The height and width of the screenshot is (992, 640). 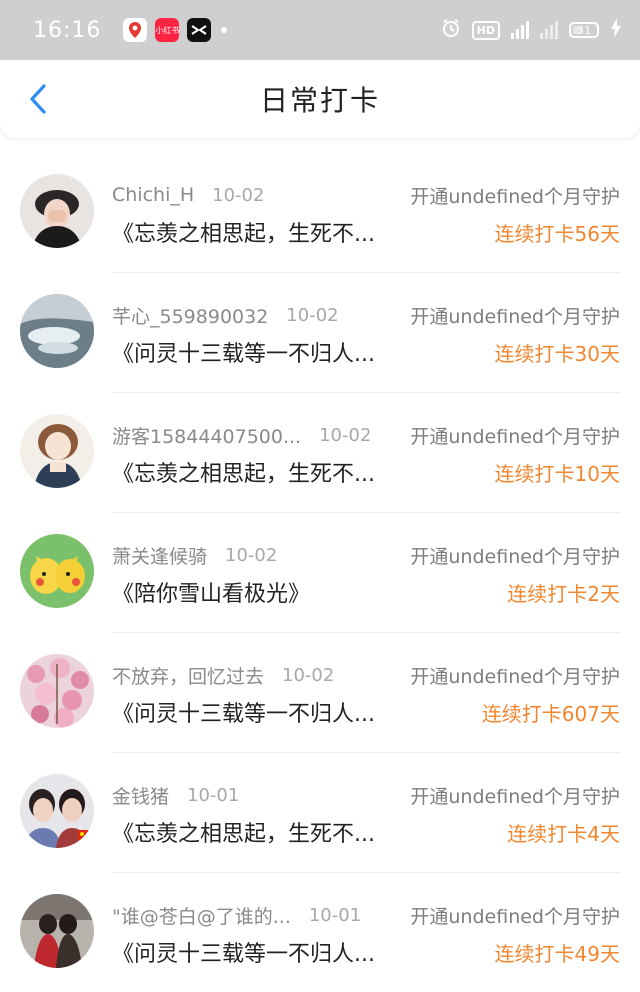 I want to click on hd-voice-icon: HD, so click(x=485, y=30).